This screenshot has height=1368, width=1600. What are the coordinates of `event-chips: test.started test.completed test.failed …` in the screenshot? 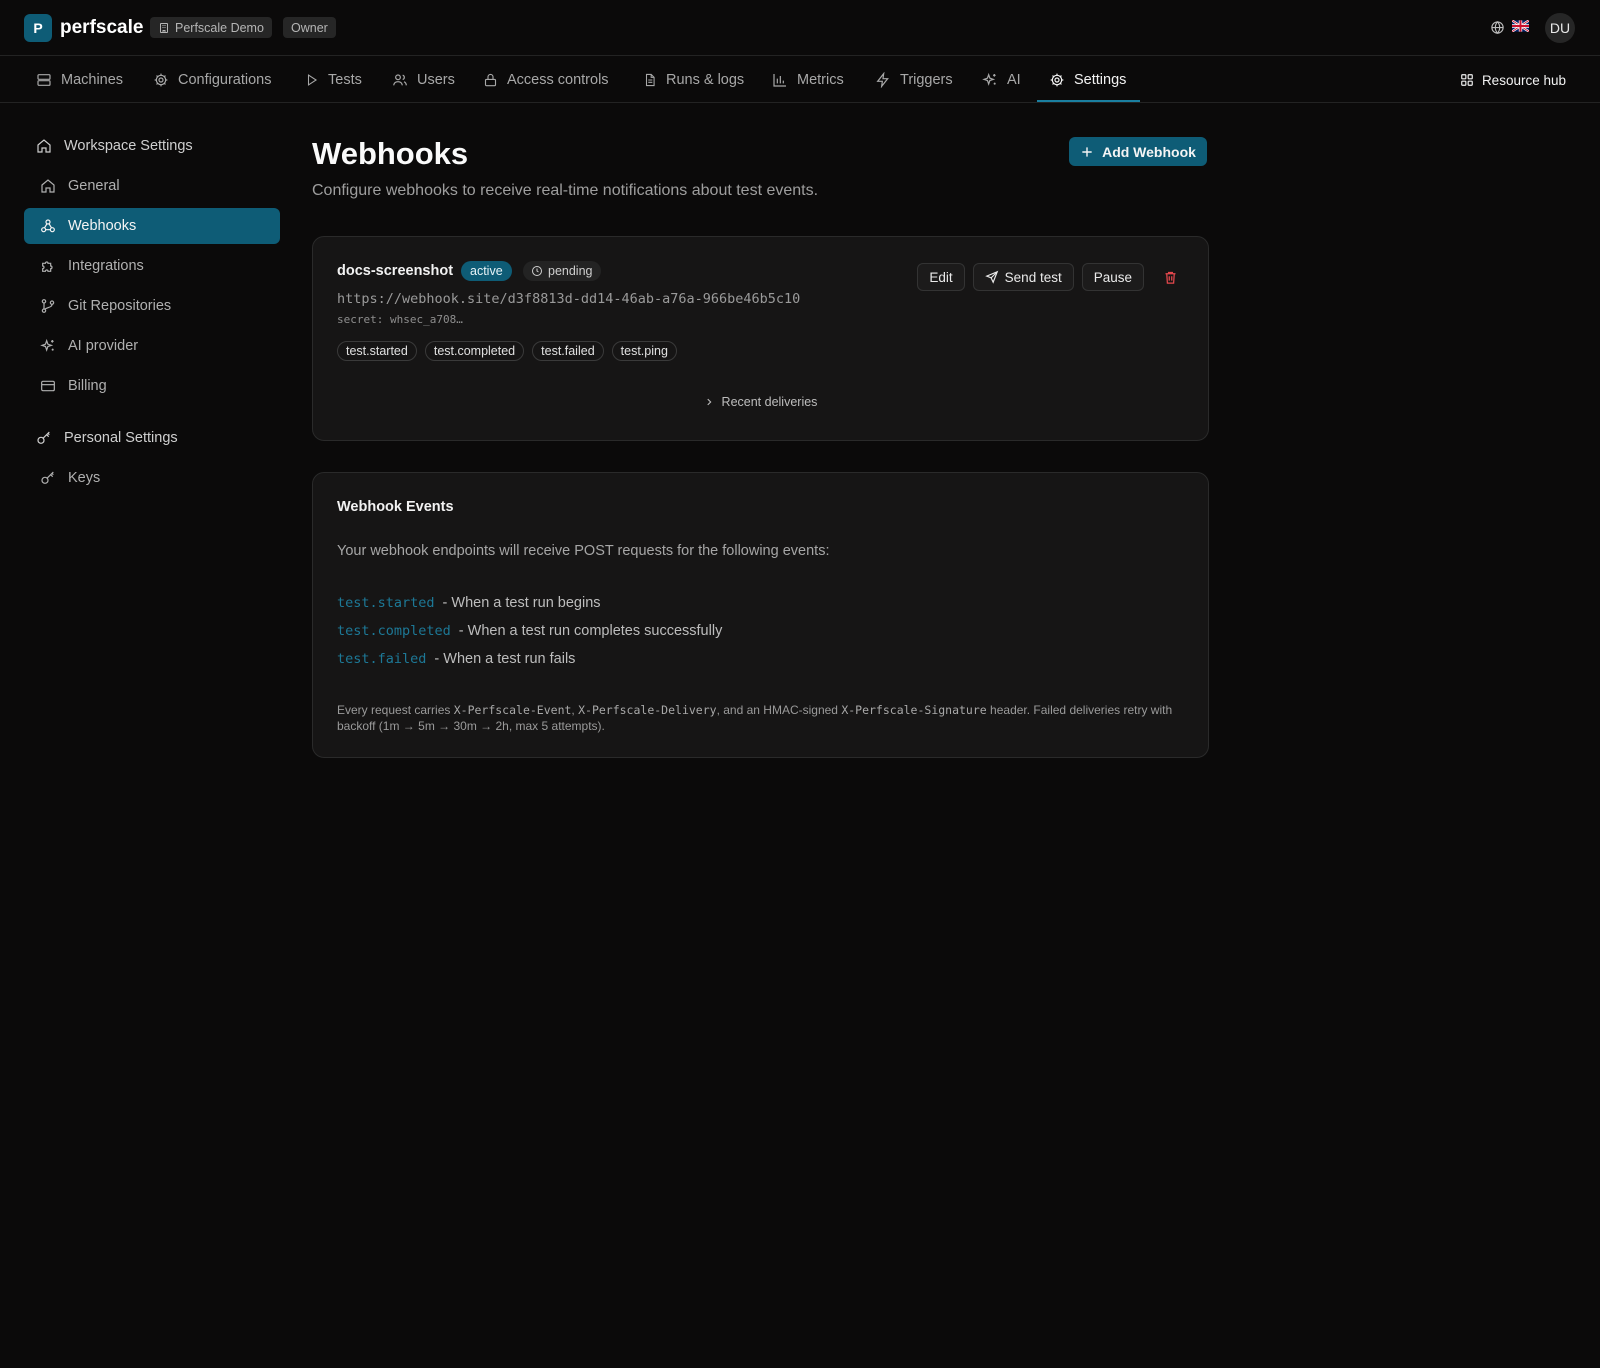 It's located at (507, 351).